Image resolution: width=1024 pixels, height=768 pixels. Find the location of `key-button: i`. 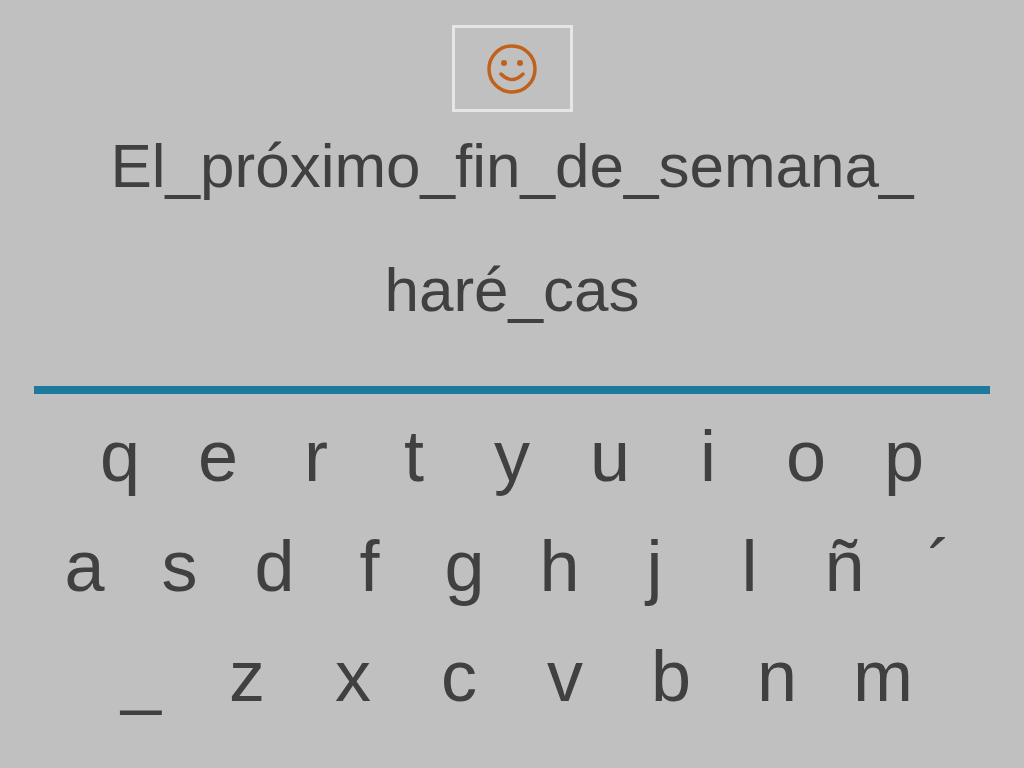

key-button: i is located at coordinates (708, 456).